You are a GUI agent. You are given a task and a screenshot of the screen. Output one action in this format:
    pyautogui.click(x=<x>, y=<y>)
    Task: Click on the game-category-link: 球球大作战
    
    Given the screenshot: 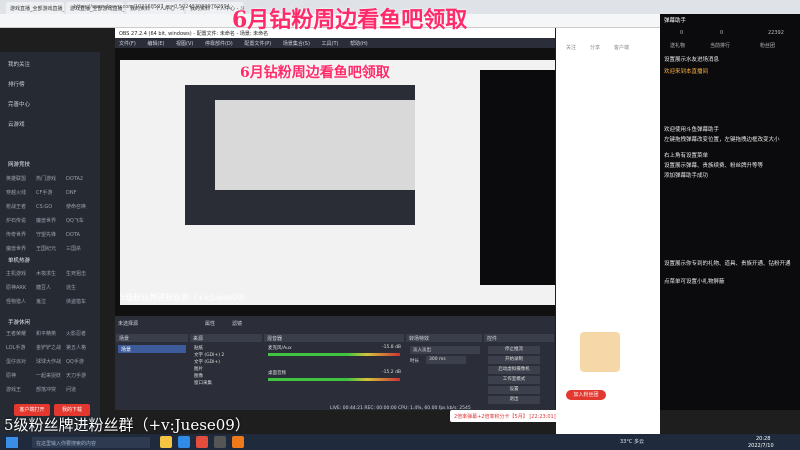 What is the action you would take?
    pyautogui.click(x=51, y=361)
    